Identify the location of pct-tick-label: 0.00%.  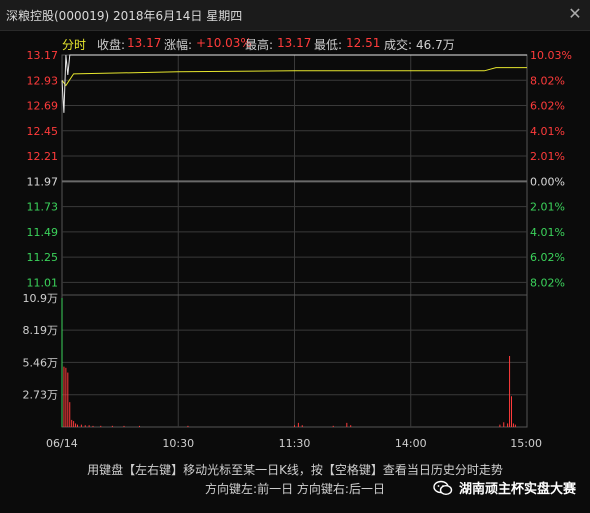
(547, 181).